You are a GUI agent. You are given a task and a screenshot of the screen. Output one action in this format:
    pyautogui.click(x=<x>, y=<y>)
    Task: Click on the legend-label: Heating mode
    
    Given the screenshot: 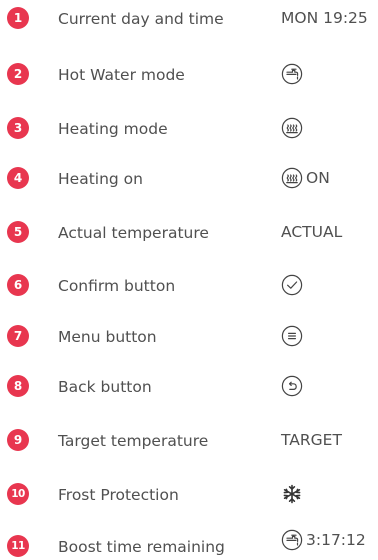 What is the action you would take?
    pyautogui.click(x=113, y=129)
    